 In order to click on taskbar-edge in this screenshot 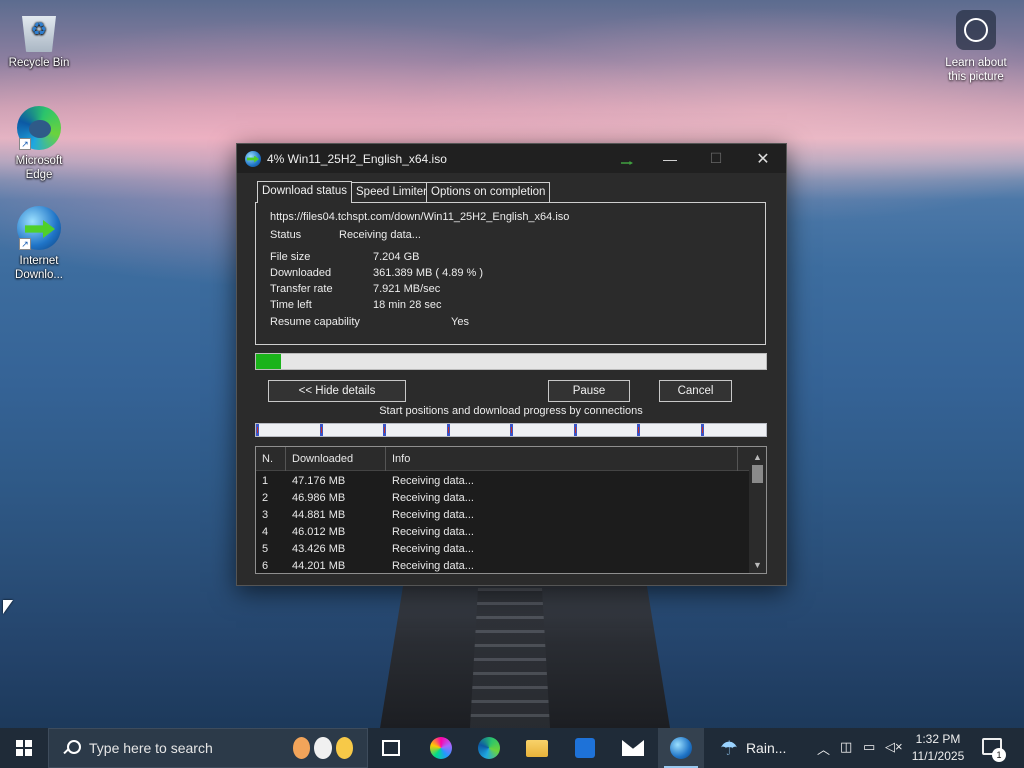, I will do `click(489, 748)`.